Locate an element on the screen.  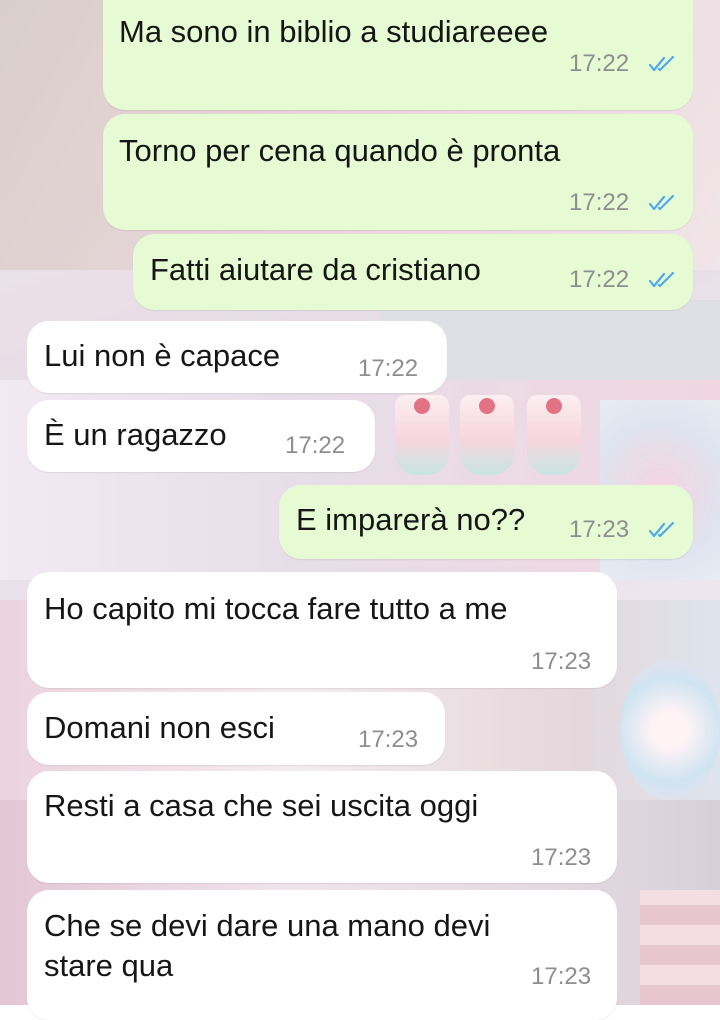
message-bubble-outgoing: Fatti aiutare da cristiano 17:22 is located at coordinates (413, 272).